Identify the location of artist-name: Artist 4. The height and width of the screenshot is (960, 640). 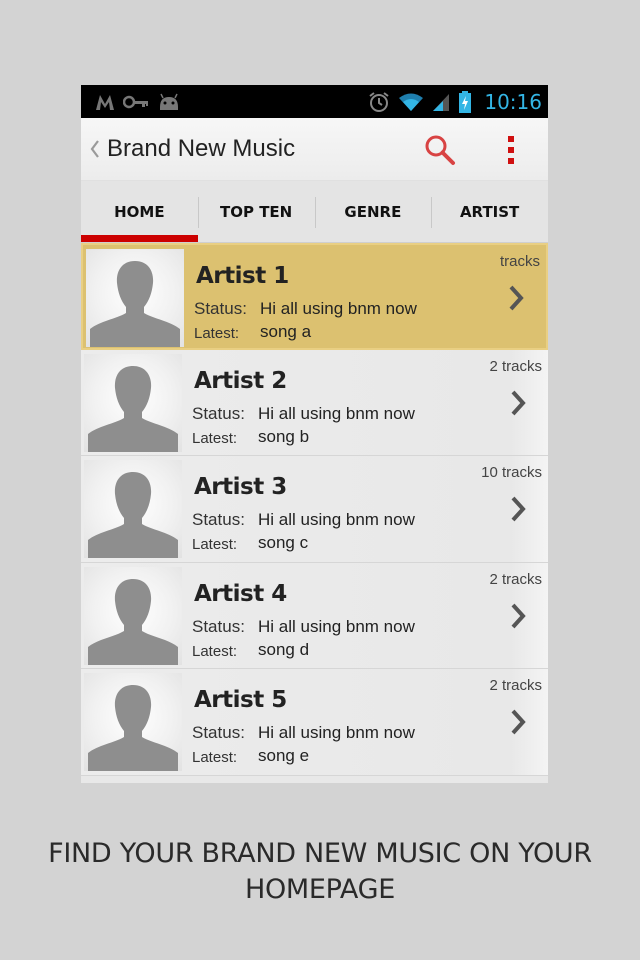
(240, 593).